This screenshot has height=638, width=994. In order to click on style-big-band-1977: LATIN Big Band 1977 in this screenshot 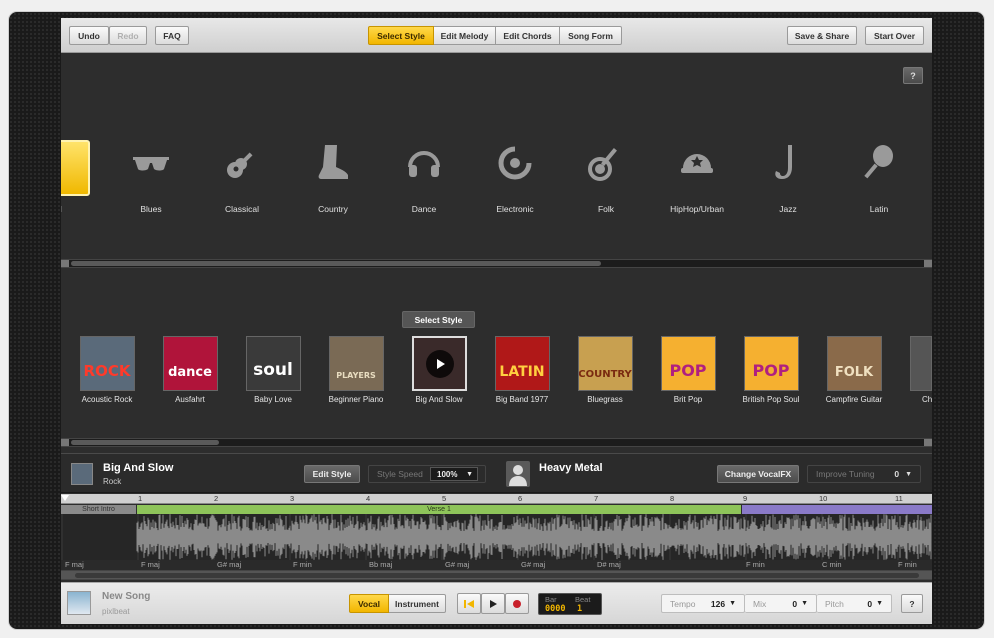, I will do `click(522, 370)`.